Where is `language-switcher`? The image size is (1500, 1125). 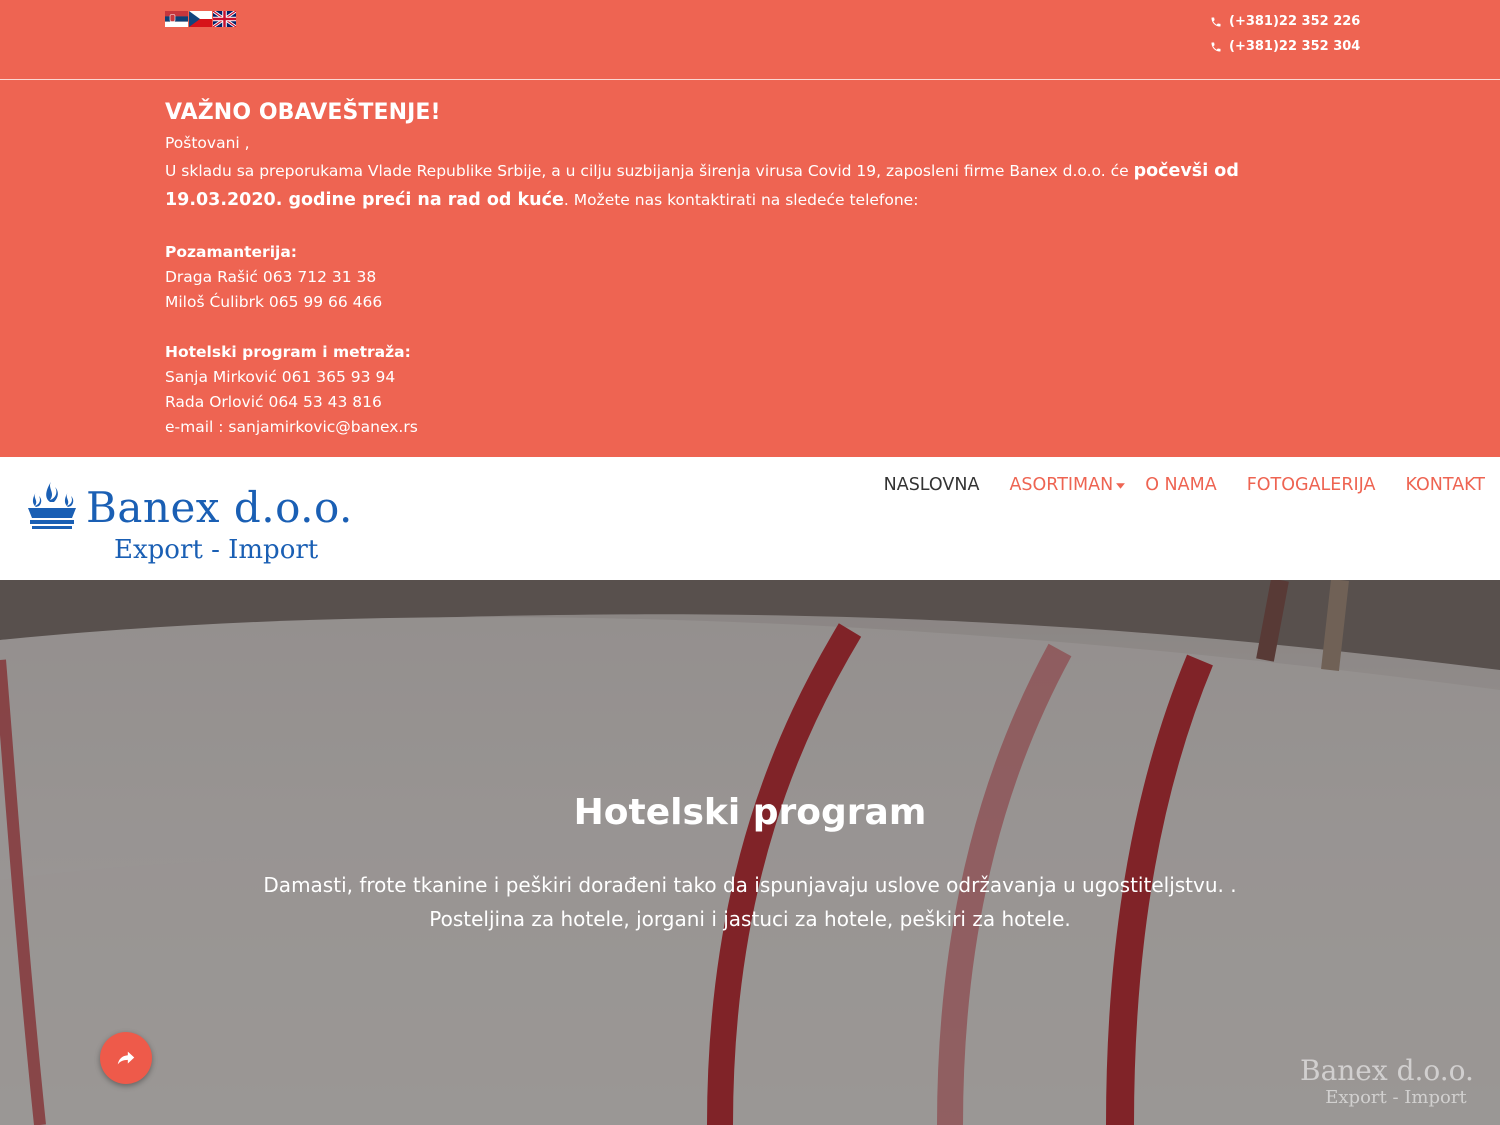
language-switcher is located at coordinates (200, 19).